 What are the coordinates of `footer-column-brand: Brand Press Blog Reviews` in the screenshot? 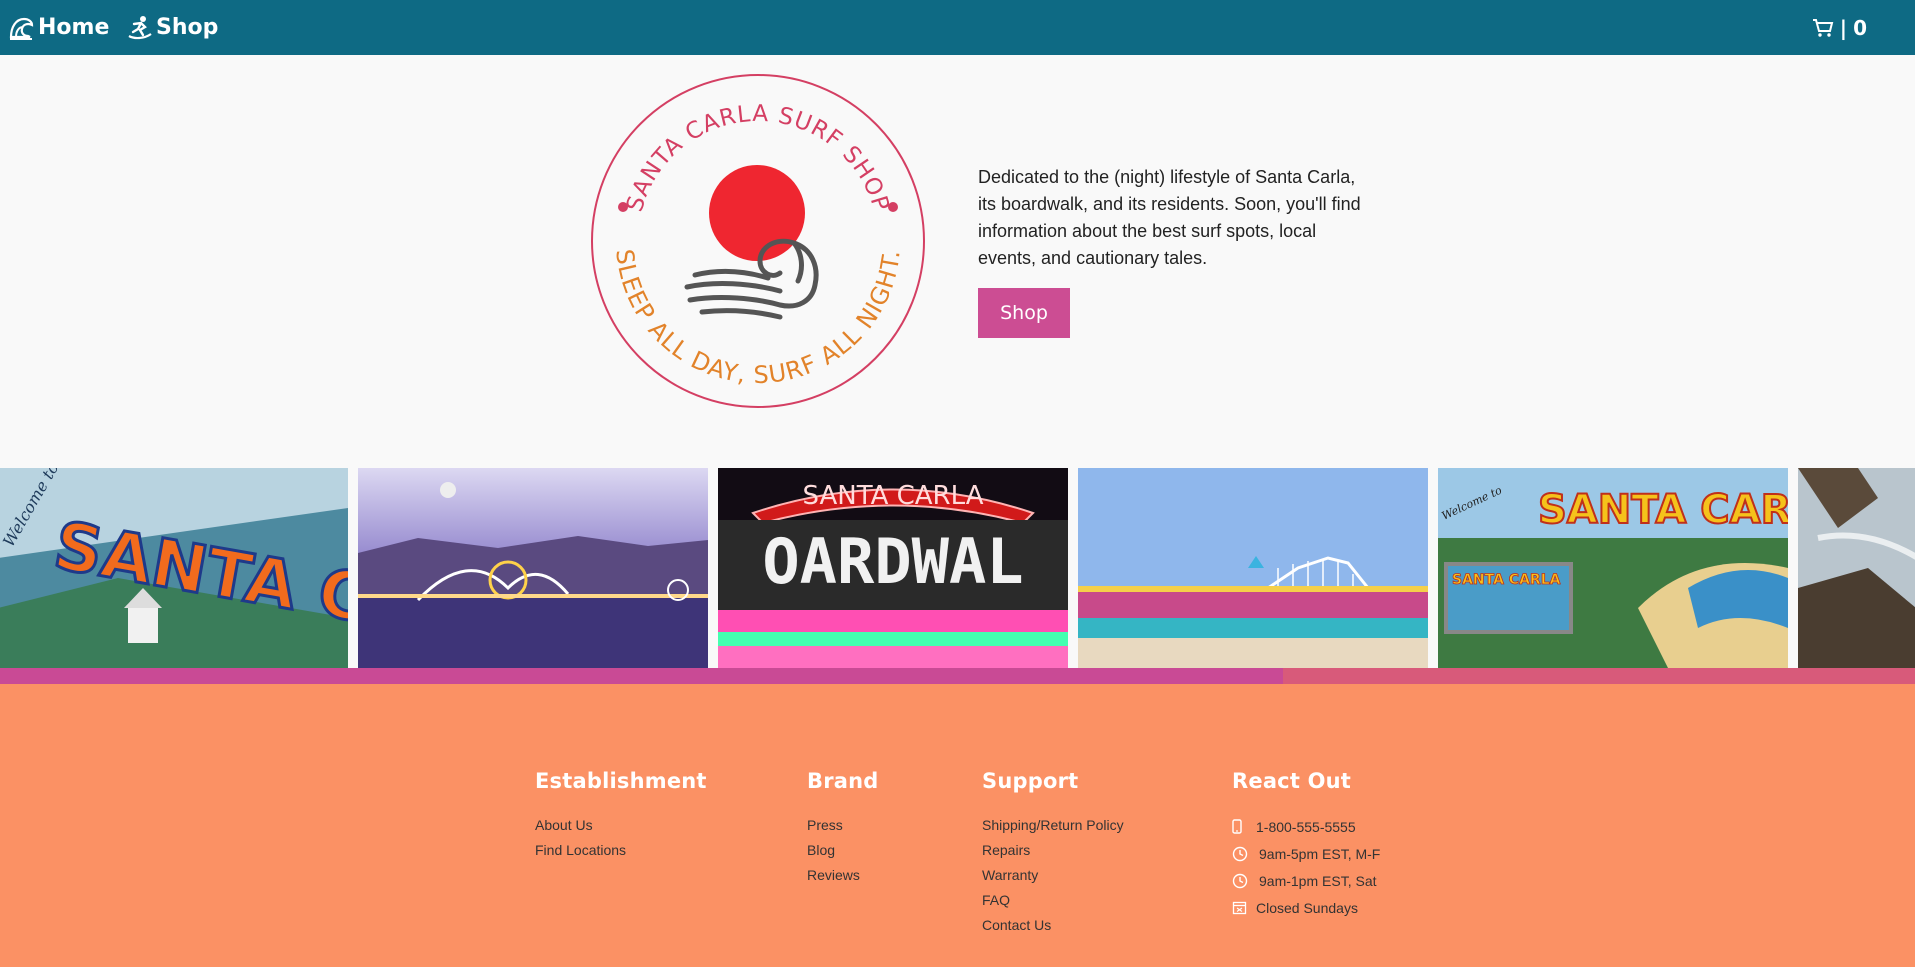 It's located at (843, 828).